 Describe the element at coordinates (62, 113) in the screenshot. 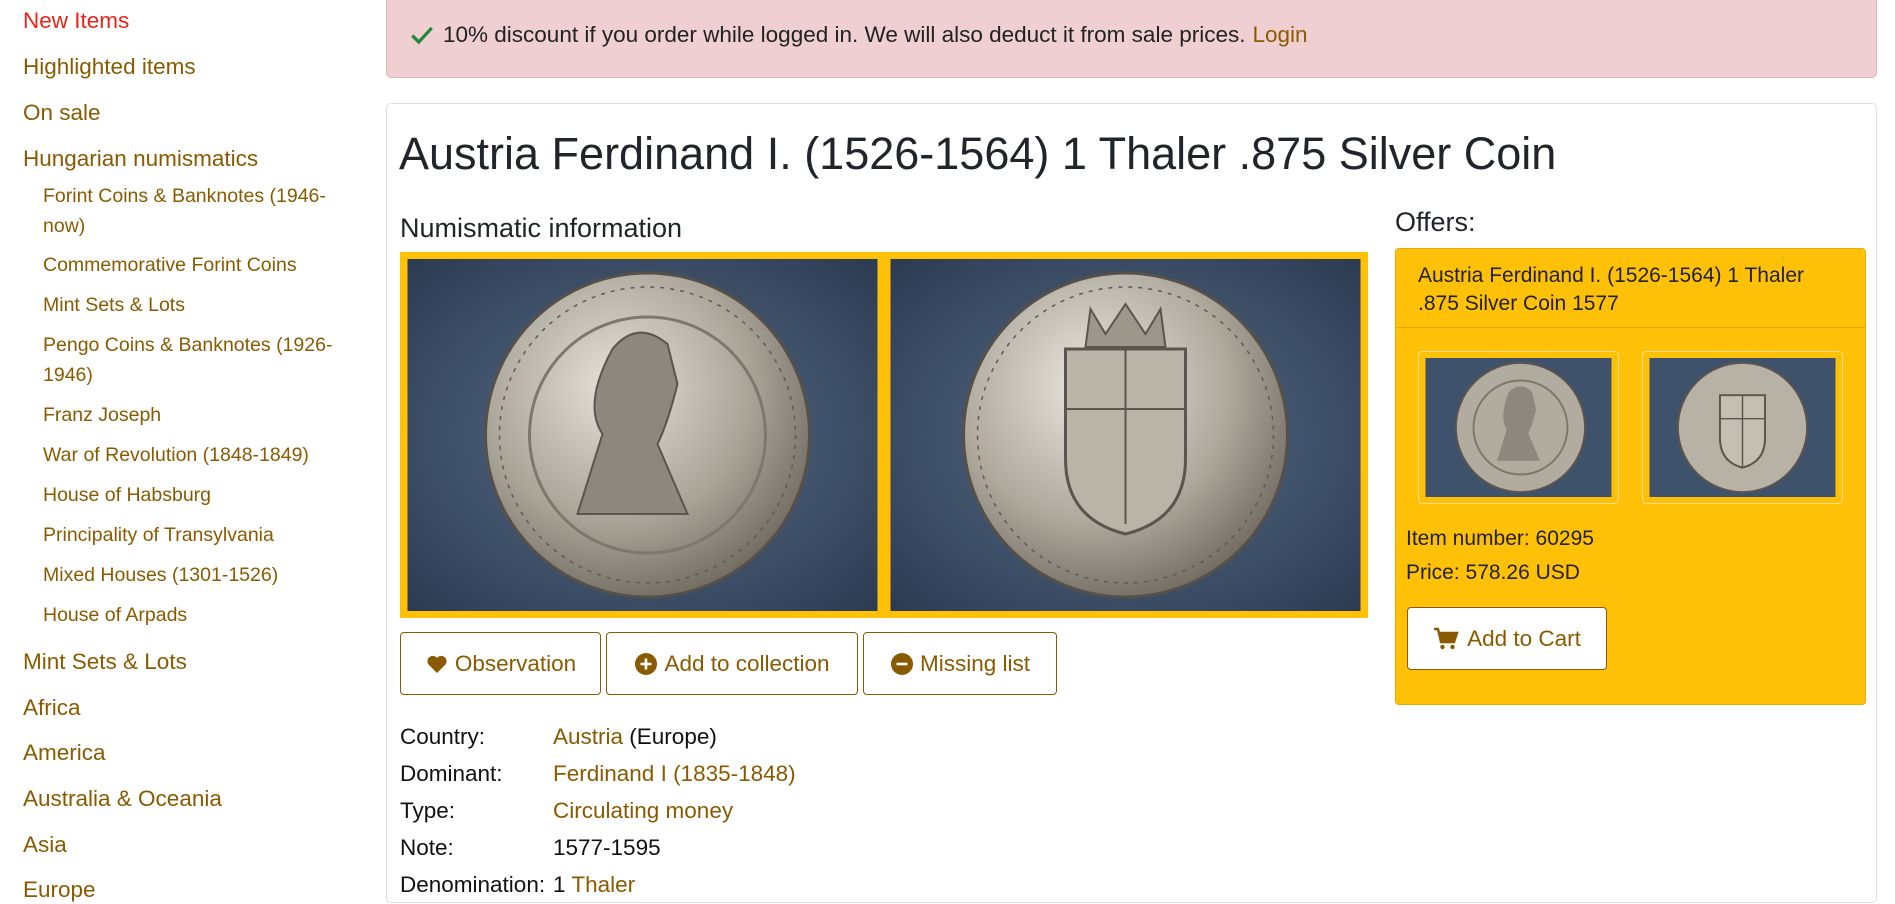

I see `sidebar-item-on-sale: On sale` at that location.